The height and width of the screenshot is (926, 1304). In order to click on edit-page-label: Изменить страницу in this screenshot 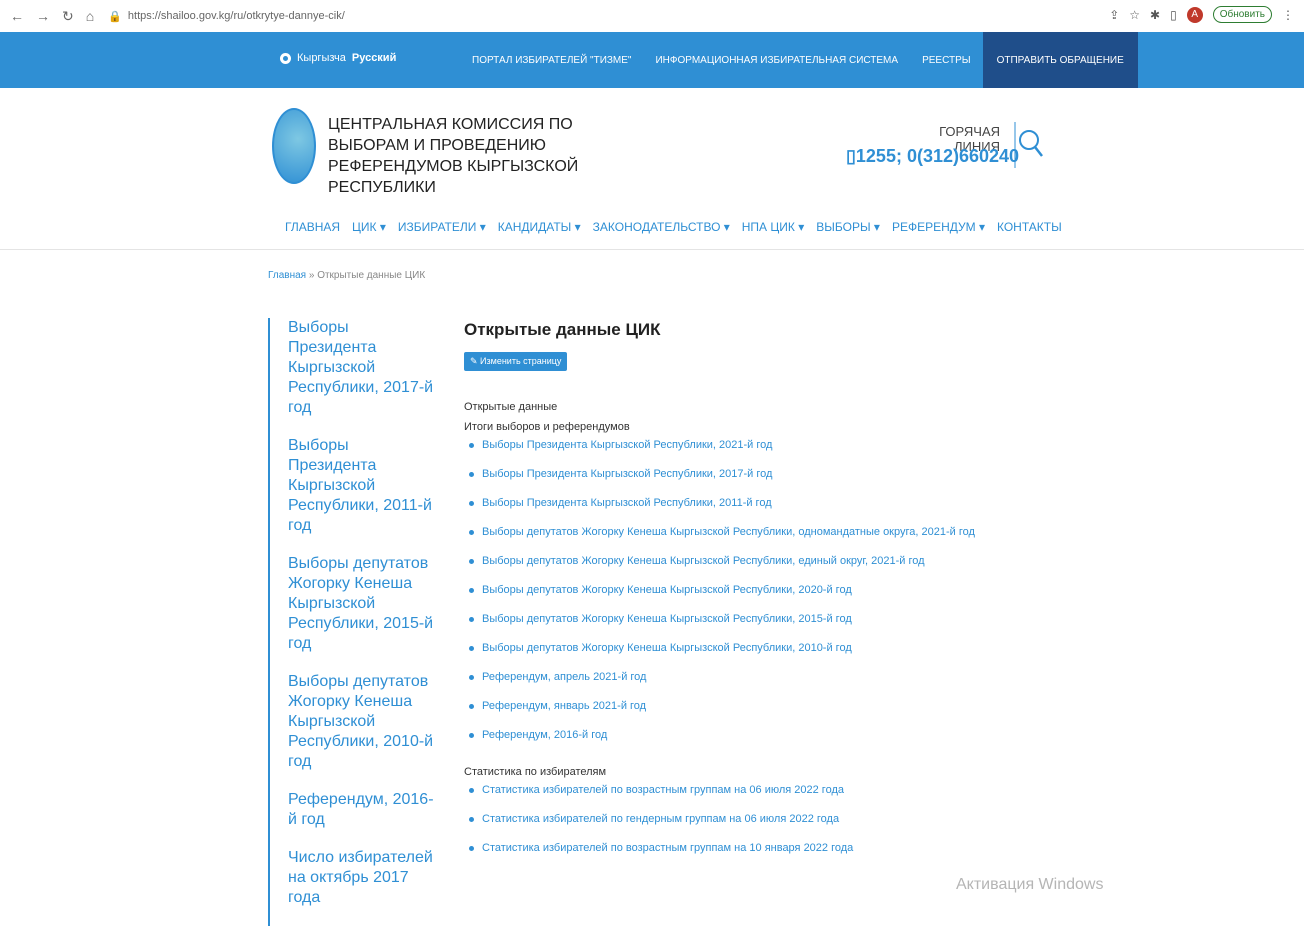, I will do `click(521, 361)`.